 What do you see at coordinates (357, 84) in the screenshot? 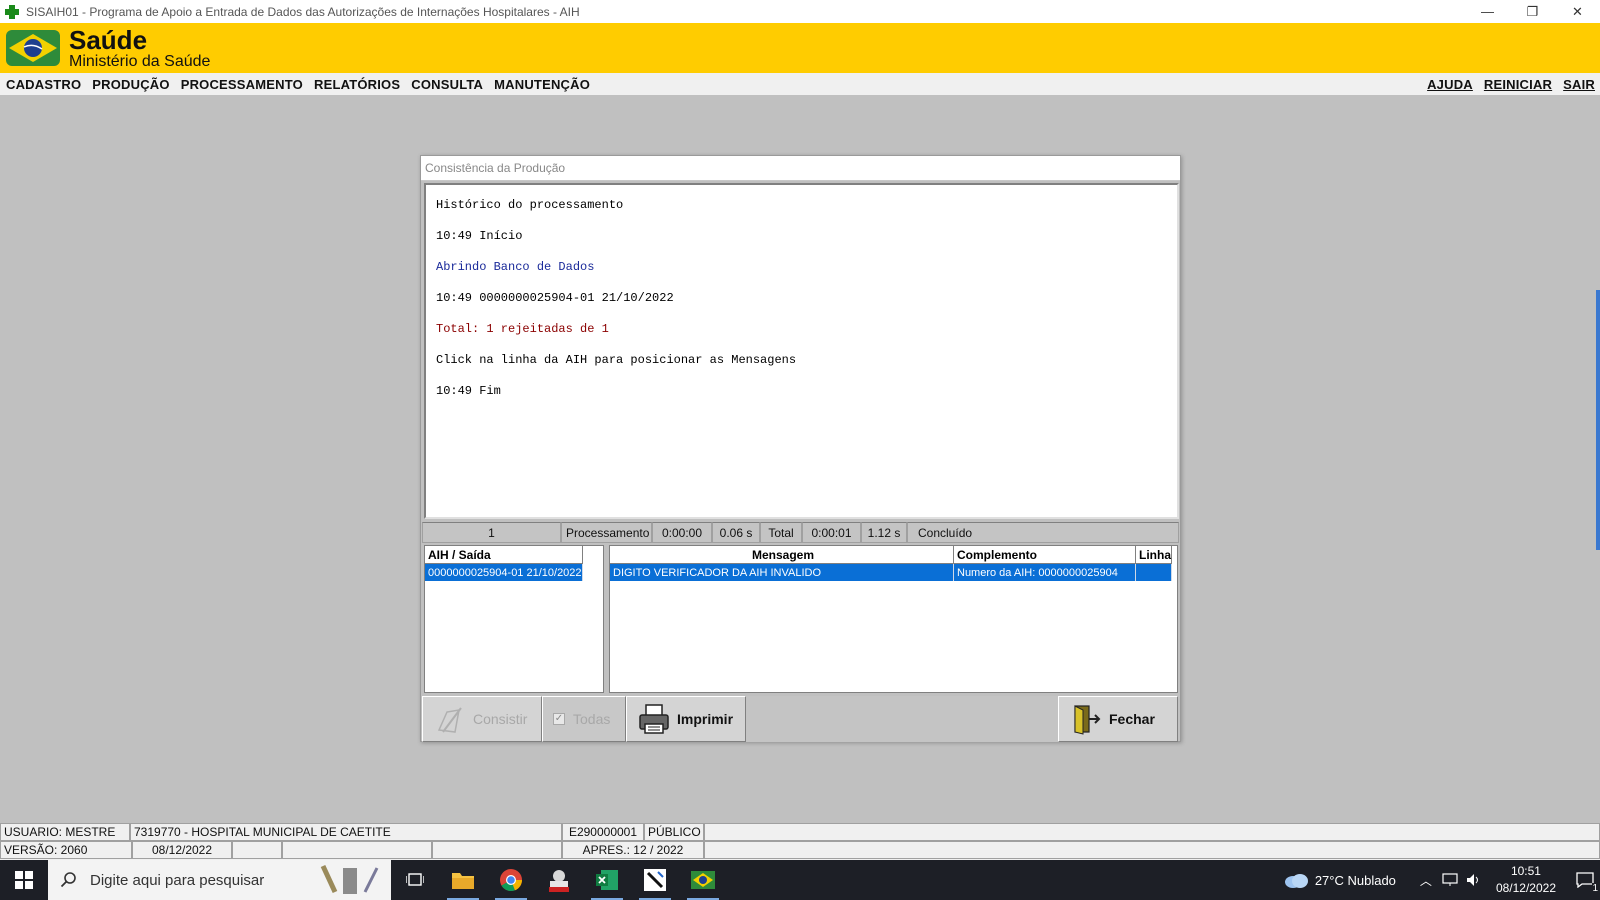
I see `menu-relatorios: RELATÓRIOS` at bounding box center [357, 84].